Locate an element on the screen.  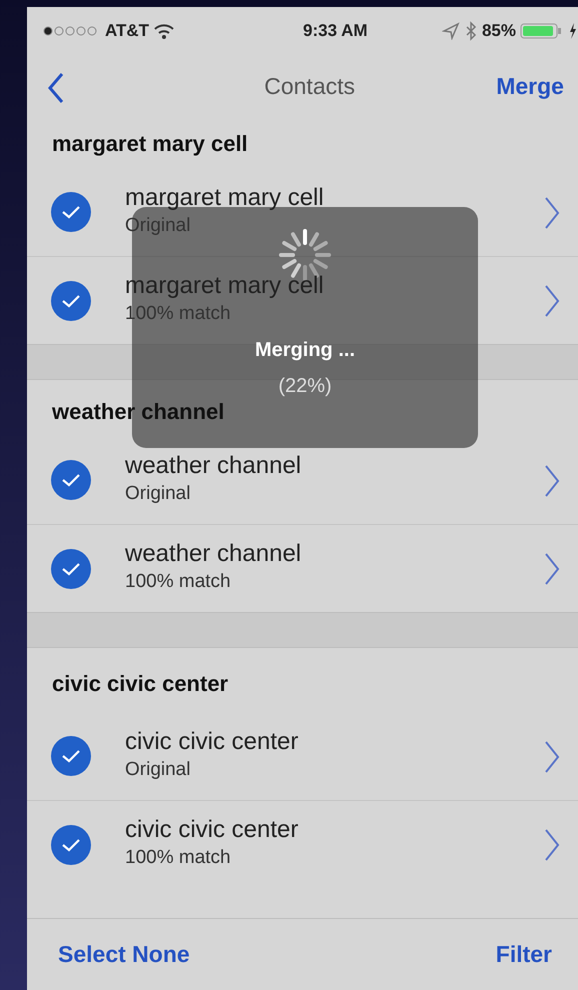
merge-button: Merge is located at coordinates (530, 86).